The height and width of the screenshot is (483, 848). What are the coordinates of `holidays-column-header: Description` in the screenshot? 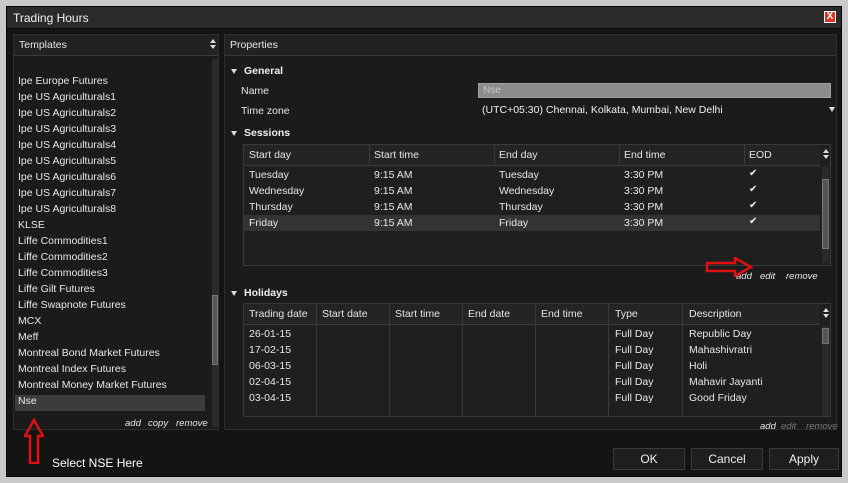 It's located at (715, 314).